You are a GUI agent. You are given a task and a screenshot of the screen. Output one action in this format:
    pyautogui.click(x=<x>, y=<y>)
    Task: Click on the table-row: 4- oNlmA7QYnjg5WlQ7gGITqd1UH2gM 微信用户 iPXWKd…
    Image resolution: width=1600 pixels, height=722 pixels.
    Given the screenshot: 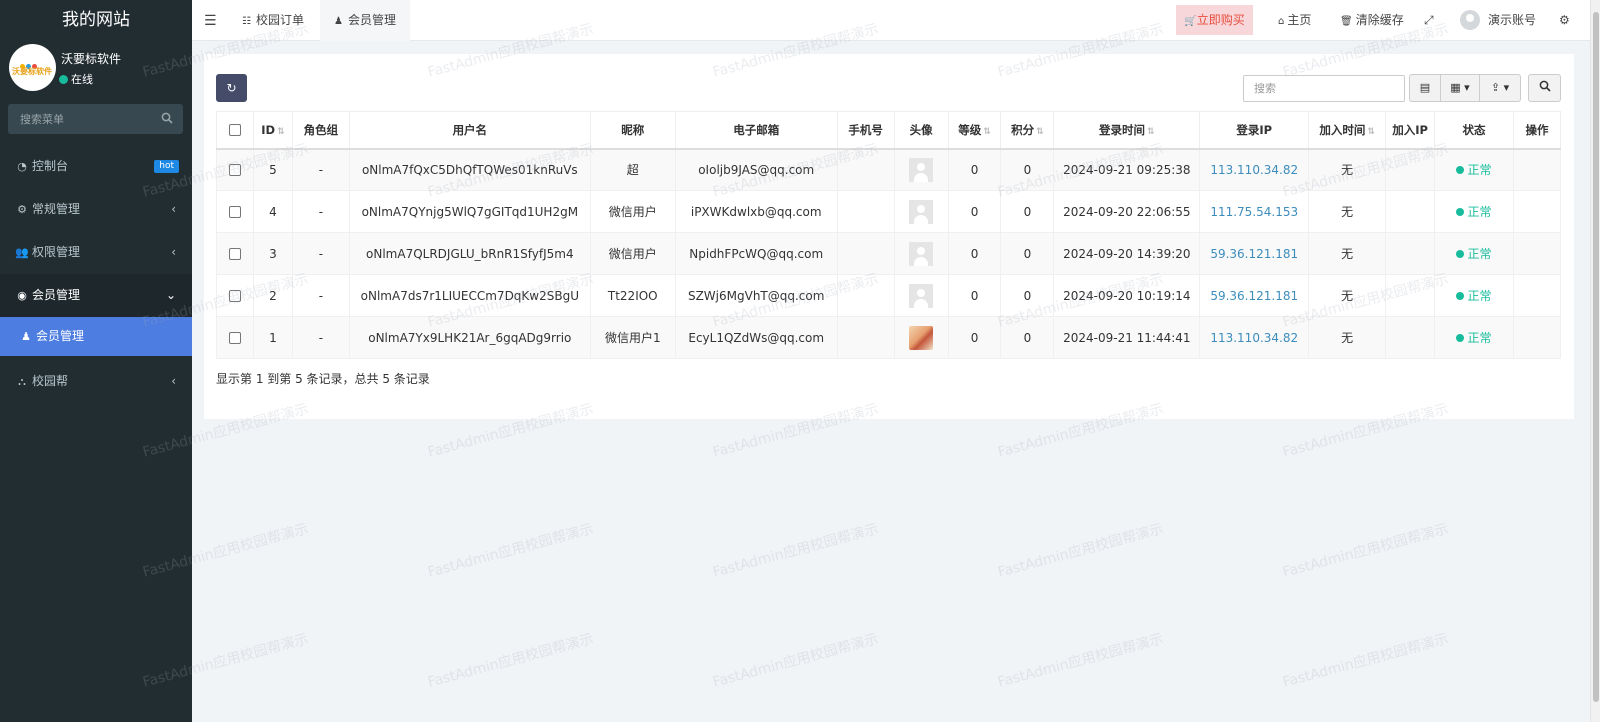 What is the action you would take?
    pyautogui.click(x=889, y=211)
    